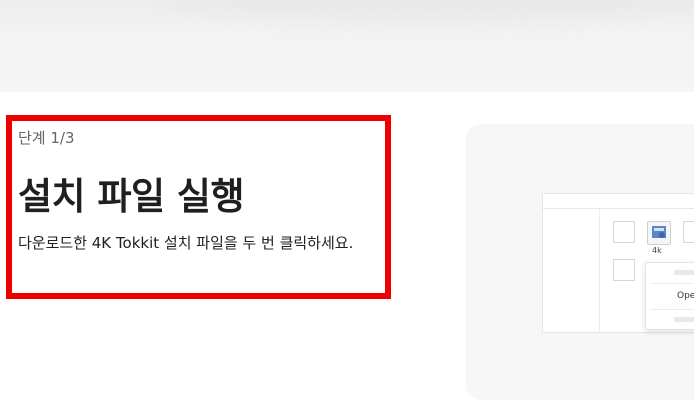  Describe the element at coordinates (46, 138) in the screenshot. I see `step-indicator: 단계 1/3` at that location.